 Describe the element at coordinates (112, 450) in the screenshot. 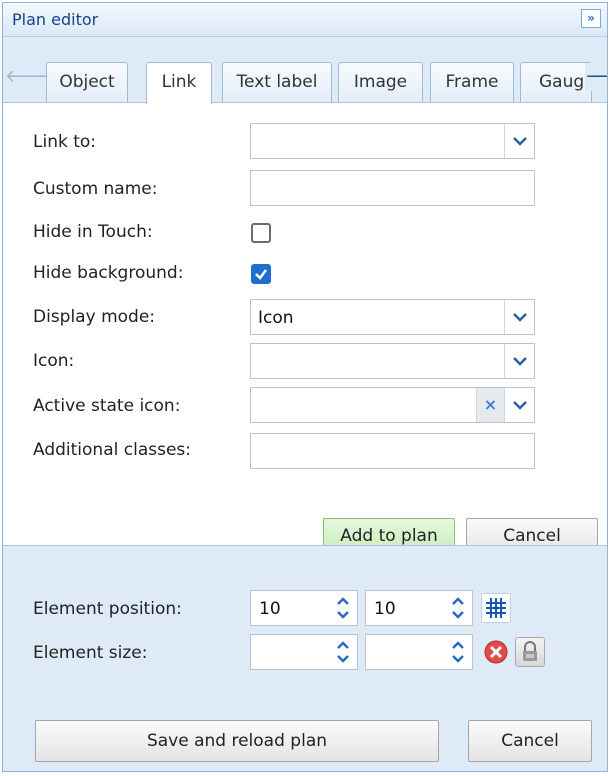

I see `additional-classes-label: Additional classes:` at that location.